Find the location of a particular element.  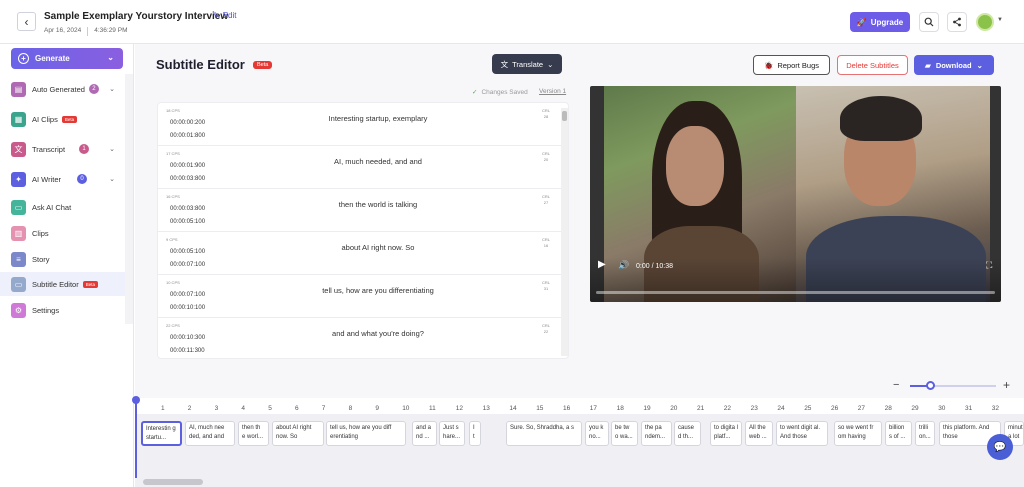

volume-icon: 🔊 is located at coordinates (623, 265).